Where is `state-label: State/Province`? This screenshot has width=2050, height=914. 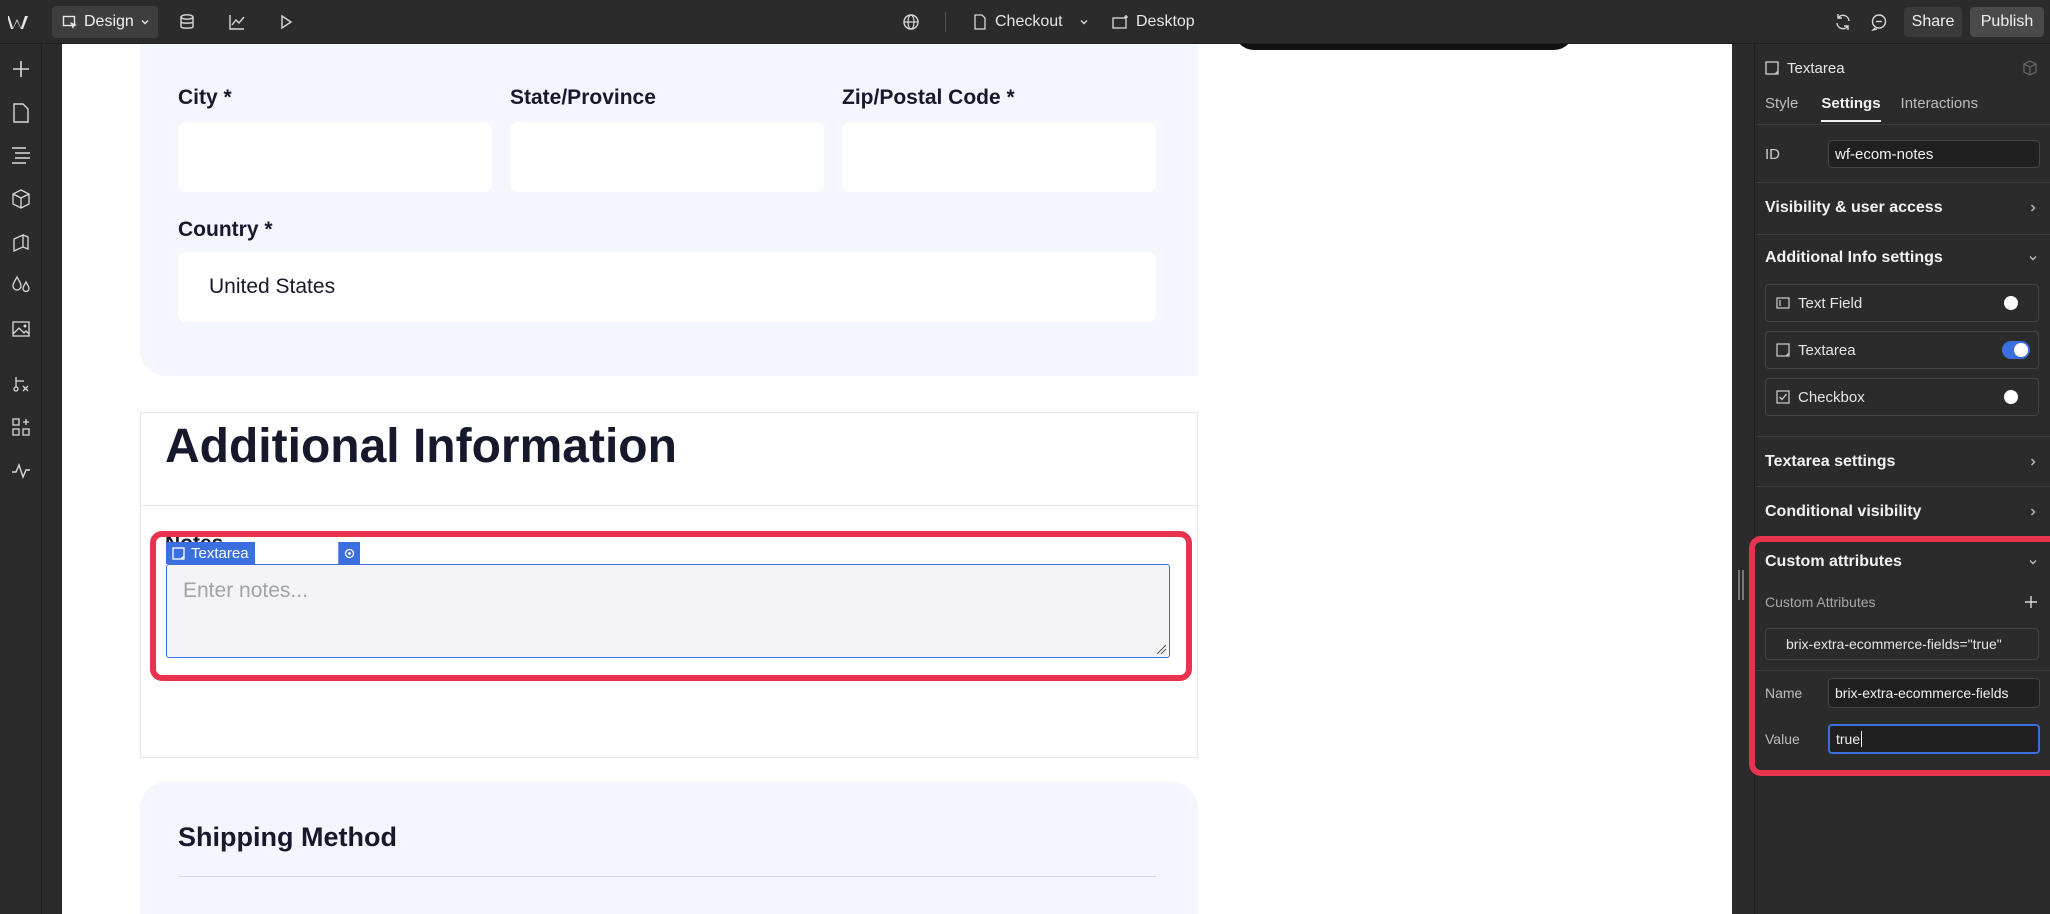 state-label: State/Province is located at coordinates (583, 97).